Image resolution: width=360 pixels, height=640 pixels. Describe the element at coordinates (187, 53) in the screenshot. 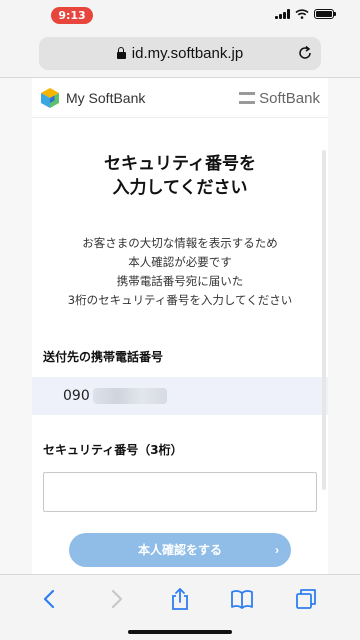

I see `url-text: id.my.softbank.jp` at that location.